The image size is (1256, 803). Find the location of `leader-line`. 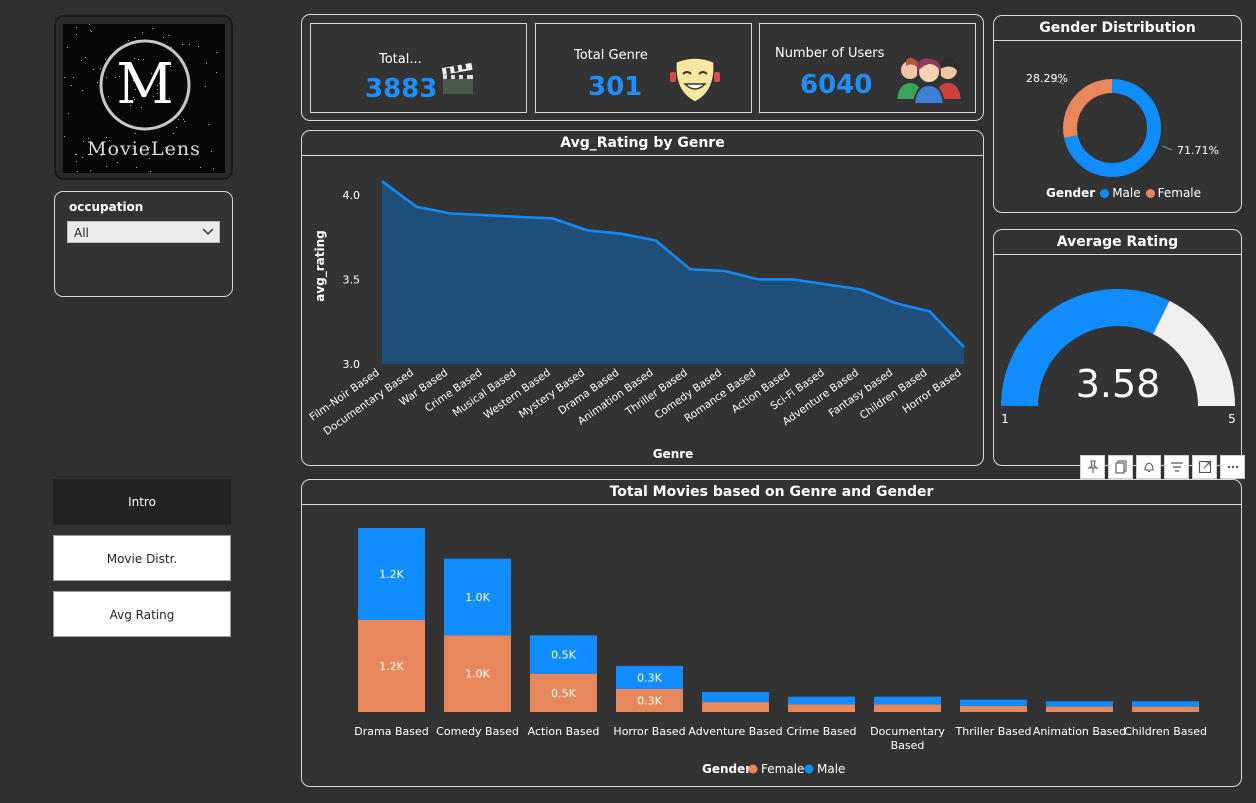

leader-line is located at coordinates (1167, 148).